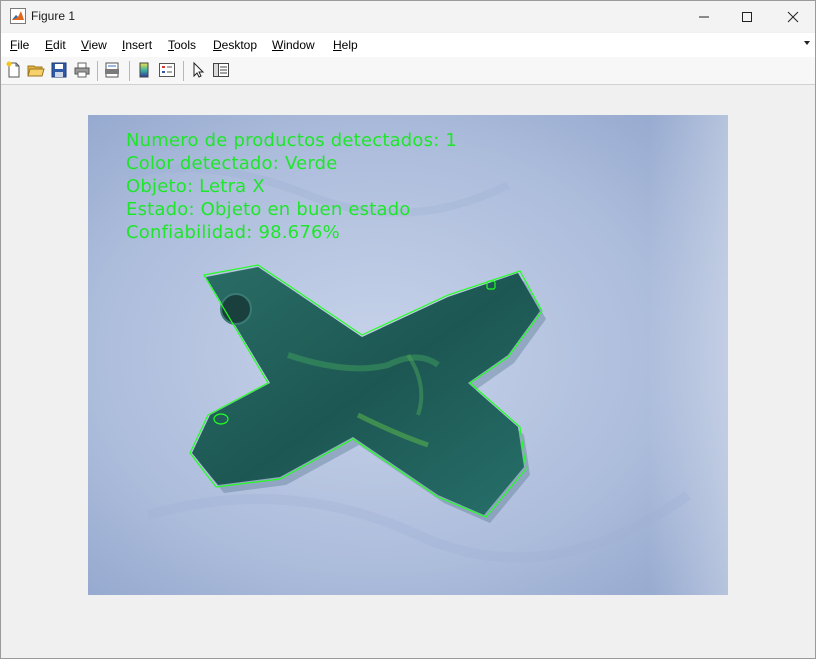  I want to click on maximize-icon, so click(747, 16).